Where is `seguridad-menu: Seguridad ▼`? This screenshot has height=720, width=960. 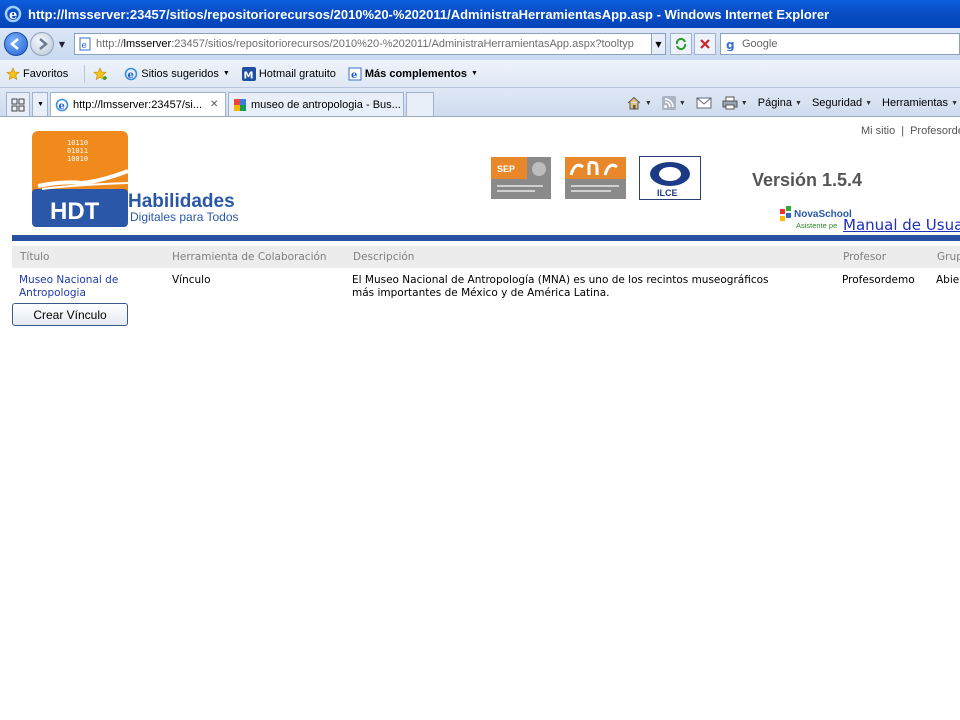
seguridad-menu: Seguridad ▼ is located at coordinates (842, 103).